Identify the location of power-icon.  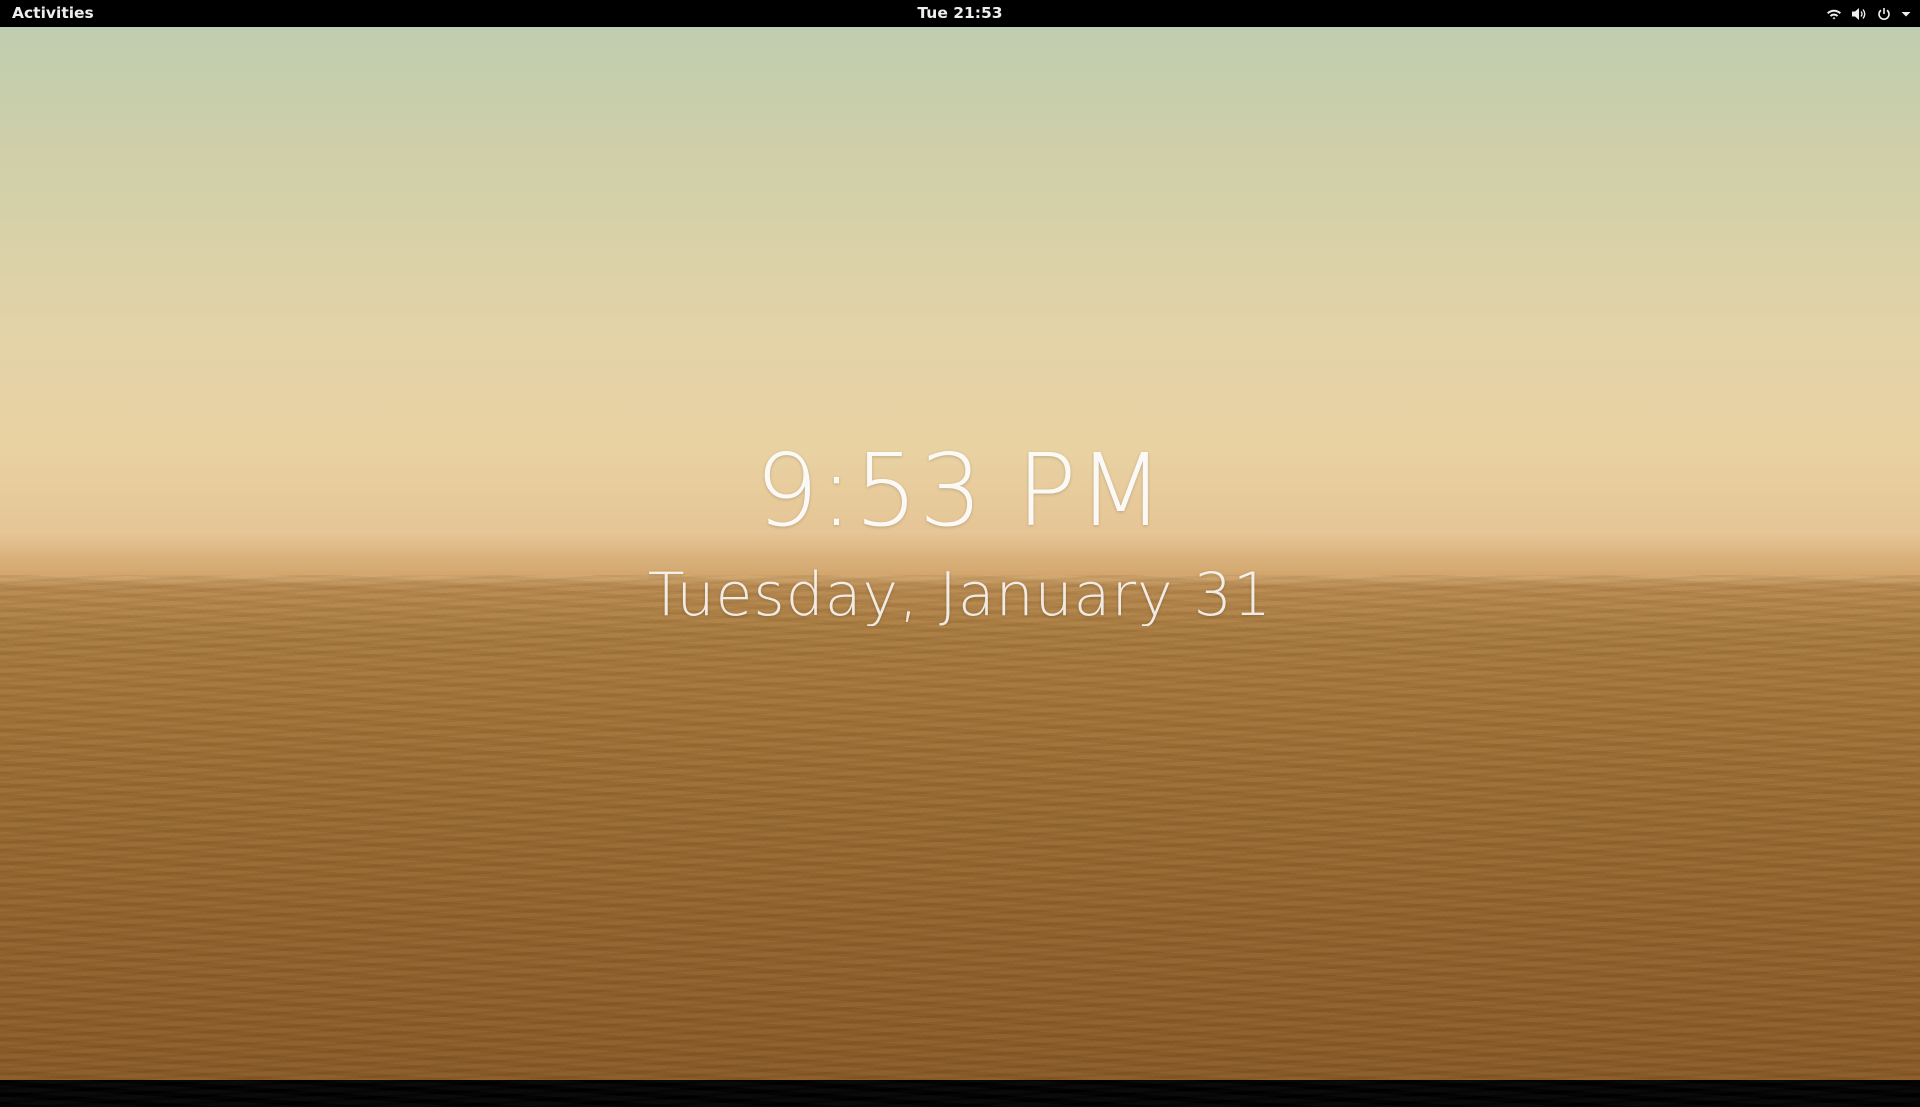
(1884, 14).